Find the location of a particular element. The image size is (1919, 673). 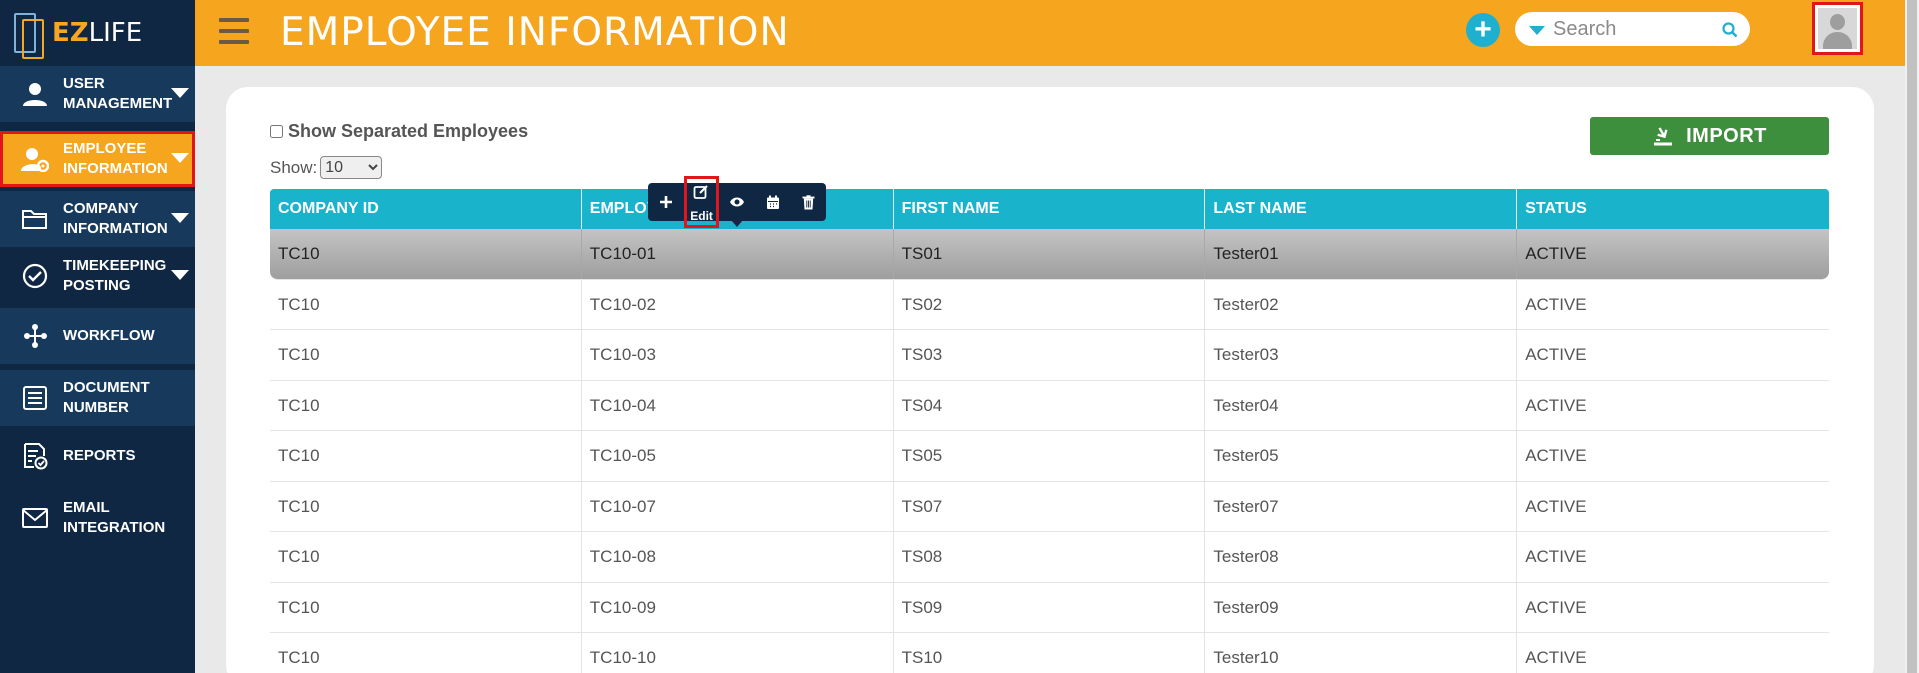

table-cell: TC10-05 is located at coordinates (738, 456).